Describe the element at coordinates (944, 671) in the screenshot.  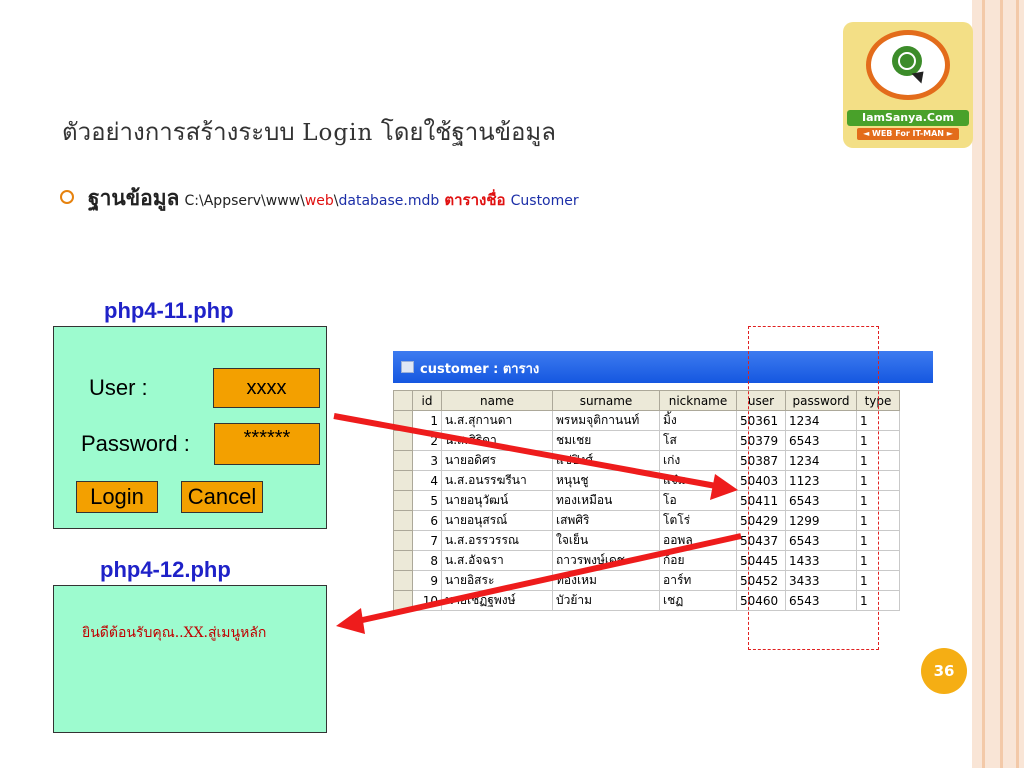
I see `page-number: 36` at that location.